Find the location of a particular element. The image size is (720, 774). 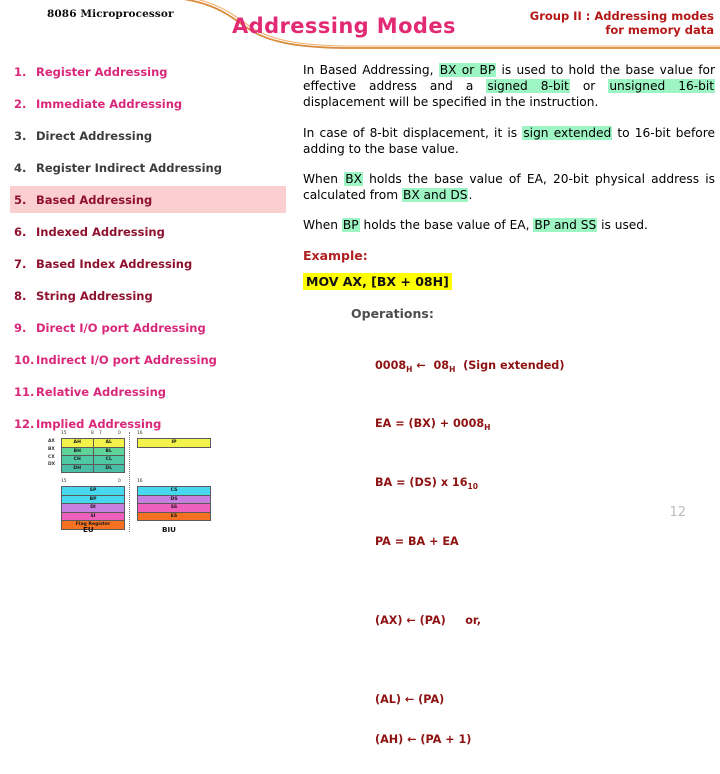

mode-item-7: 7. Based Index Addressing is located at coordinates (147, 263).